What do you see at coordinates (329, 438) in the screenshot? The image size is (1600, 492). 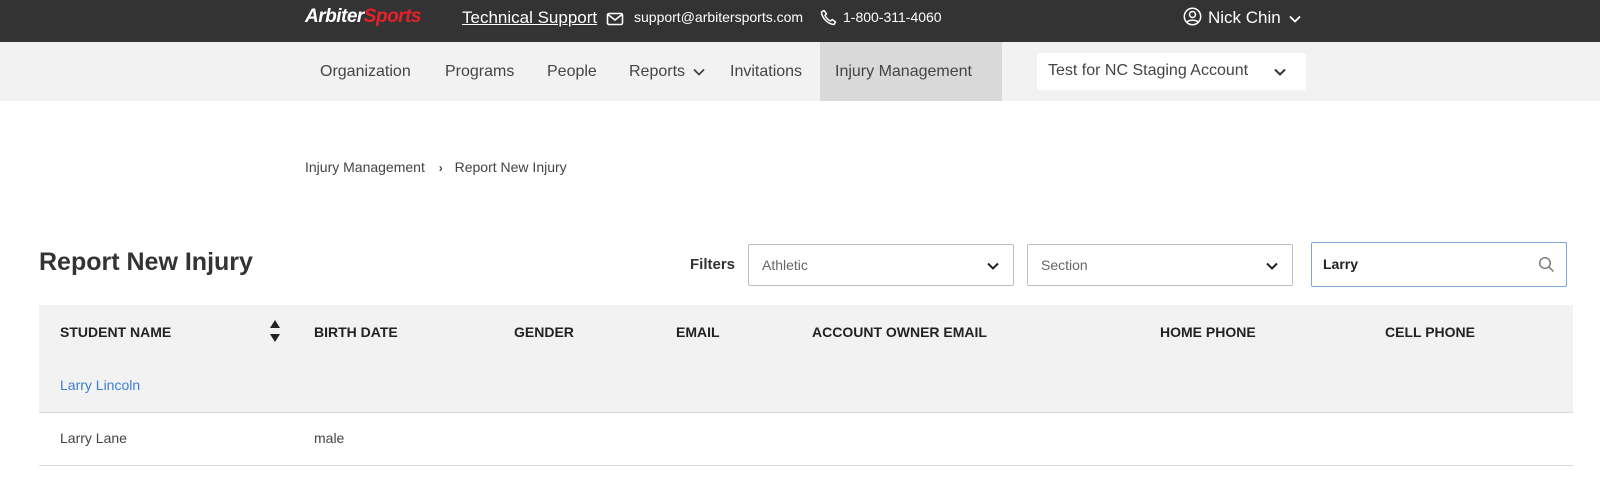 I see `birth-date-cell: male` at bounding box center [329, 438].